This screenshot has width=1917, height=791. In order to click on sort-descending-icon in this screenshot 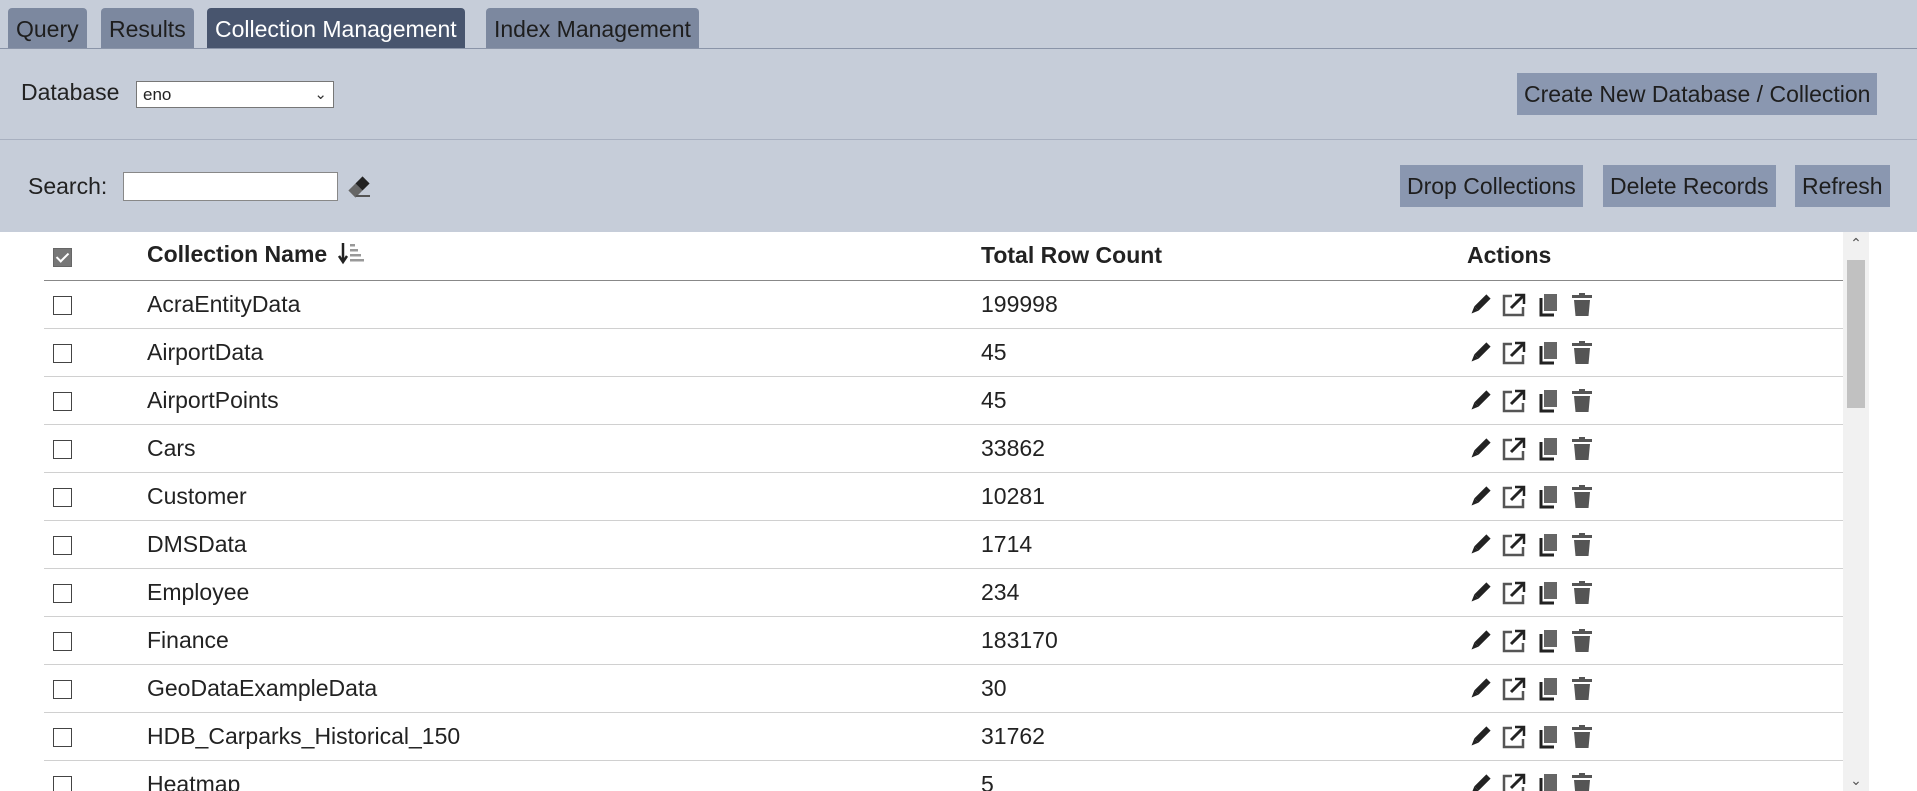, I will do `click(350, 256)`.